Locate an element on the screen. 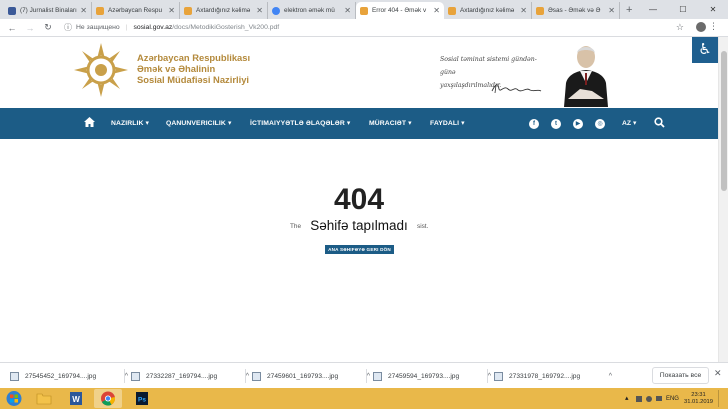 The image size is (728, 409). taskbar-app is located at coordinates (44, 398).